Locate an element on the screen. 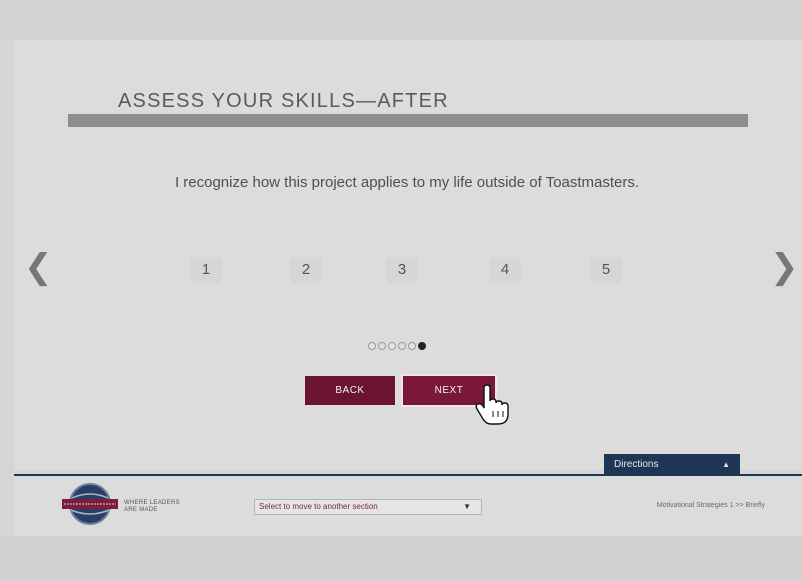  directions-tab: Directions ▲ is located at coordinates (672, 464).